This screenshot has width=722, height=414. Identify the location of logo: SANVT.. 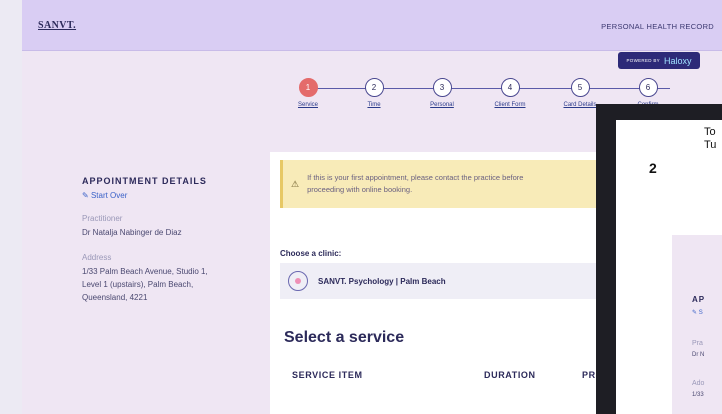
(57, 25).